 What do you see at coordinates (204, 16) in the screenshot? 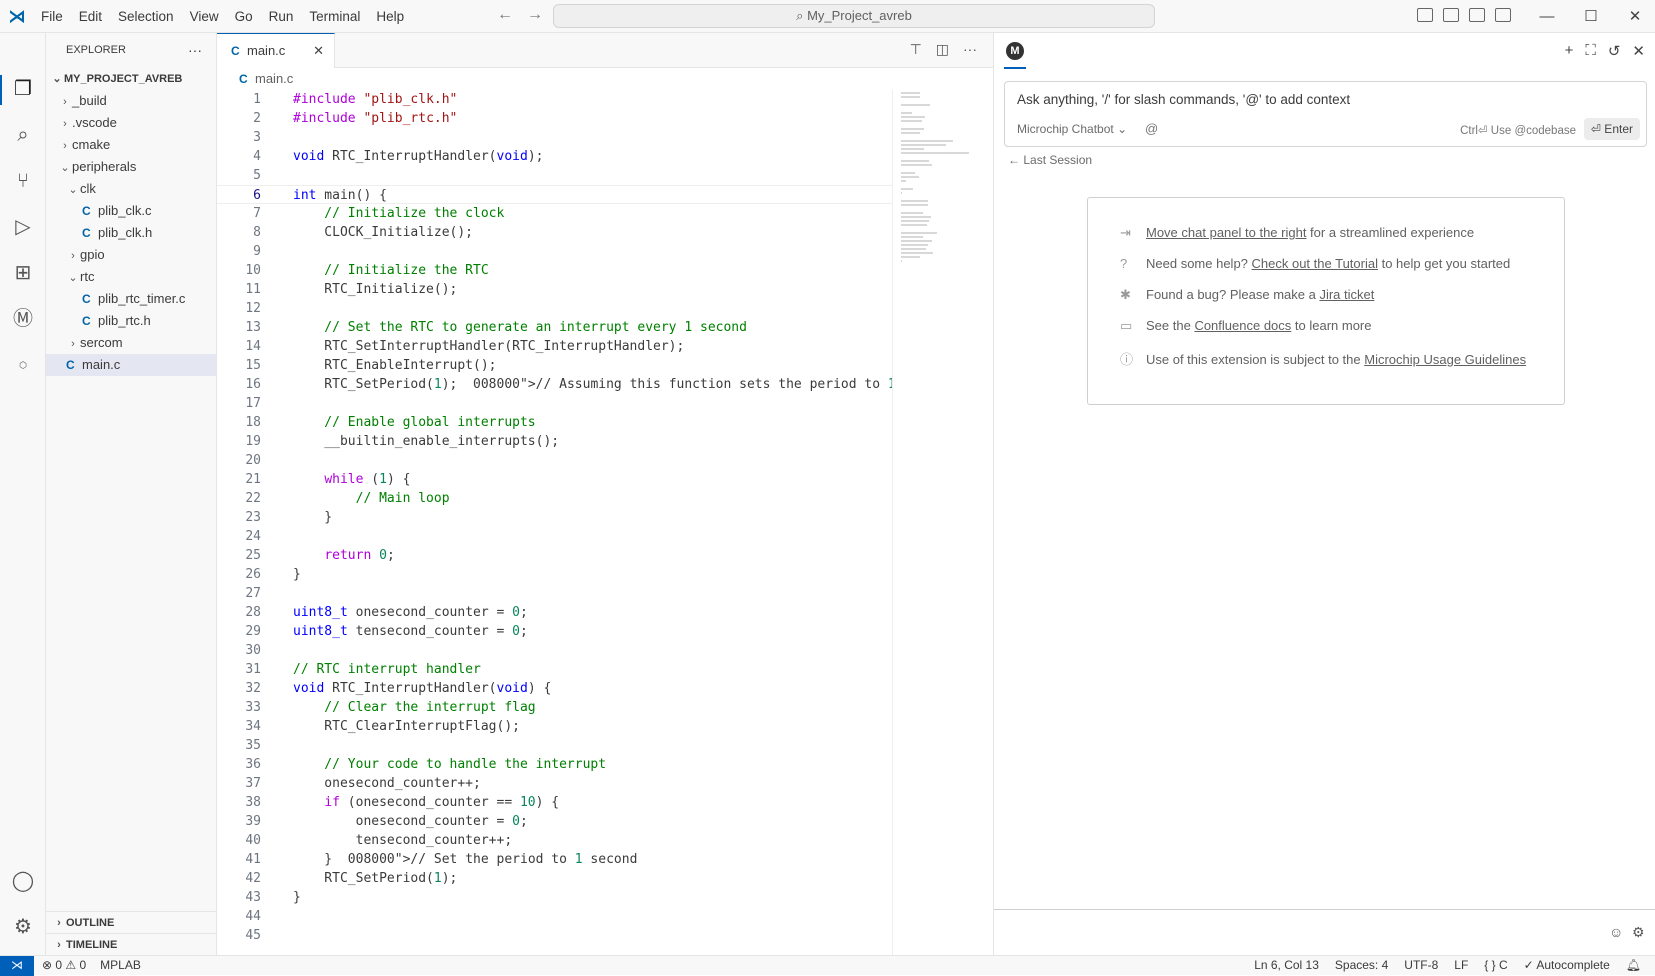
I see `menu-item-view: View` at bounding box center [204, 16].